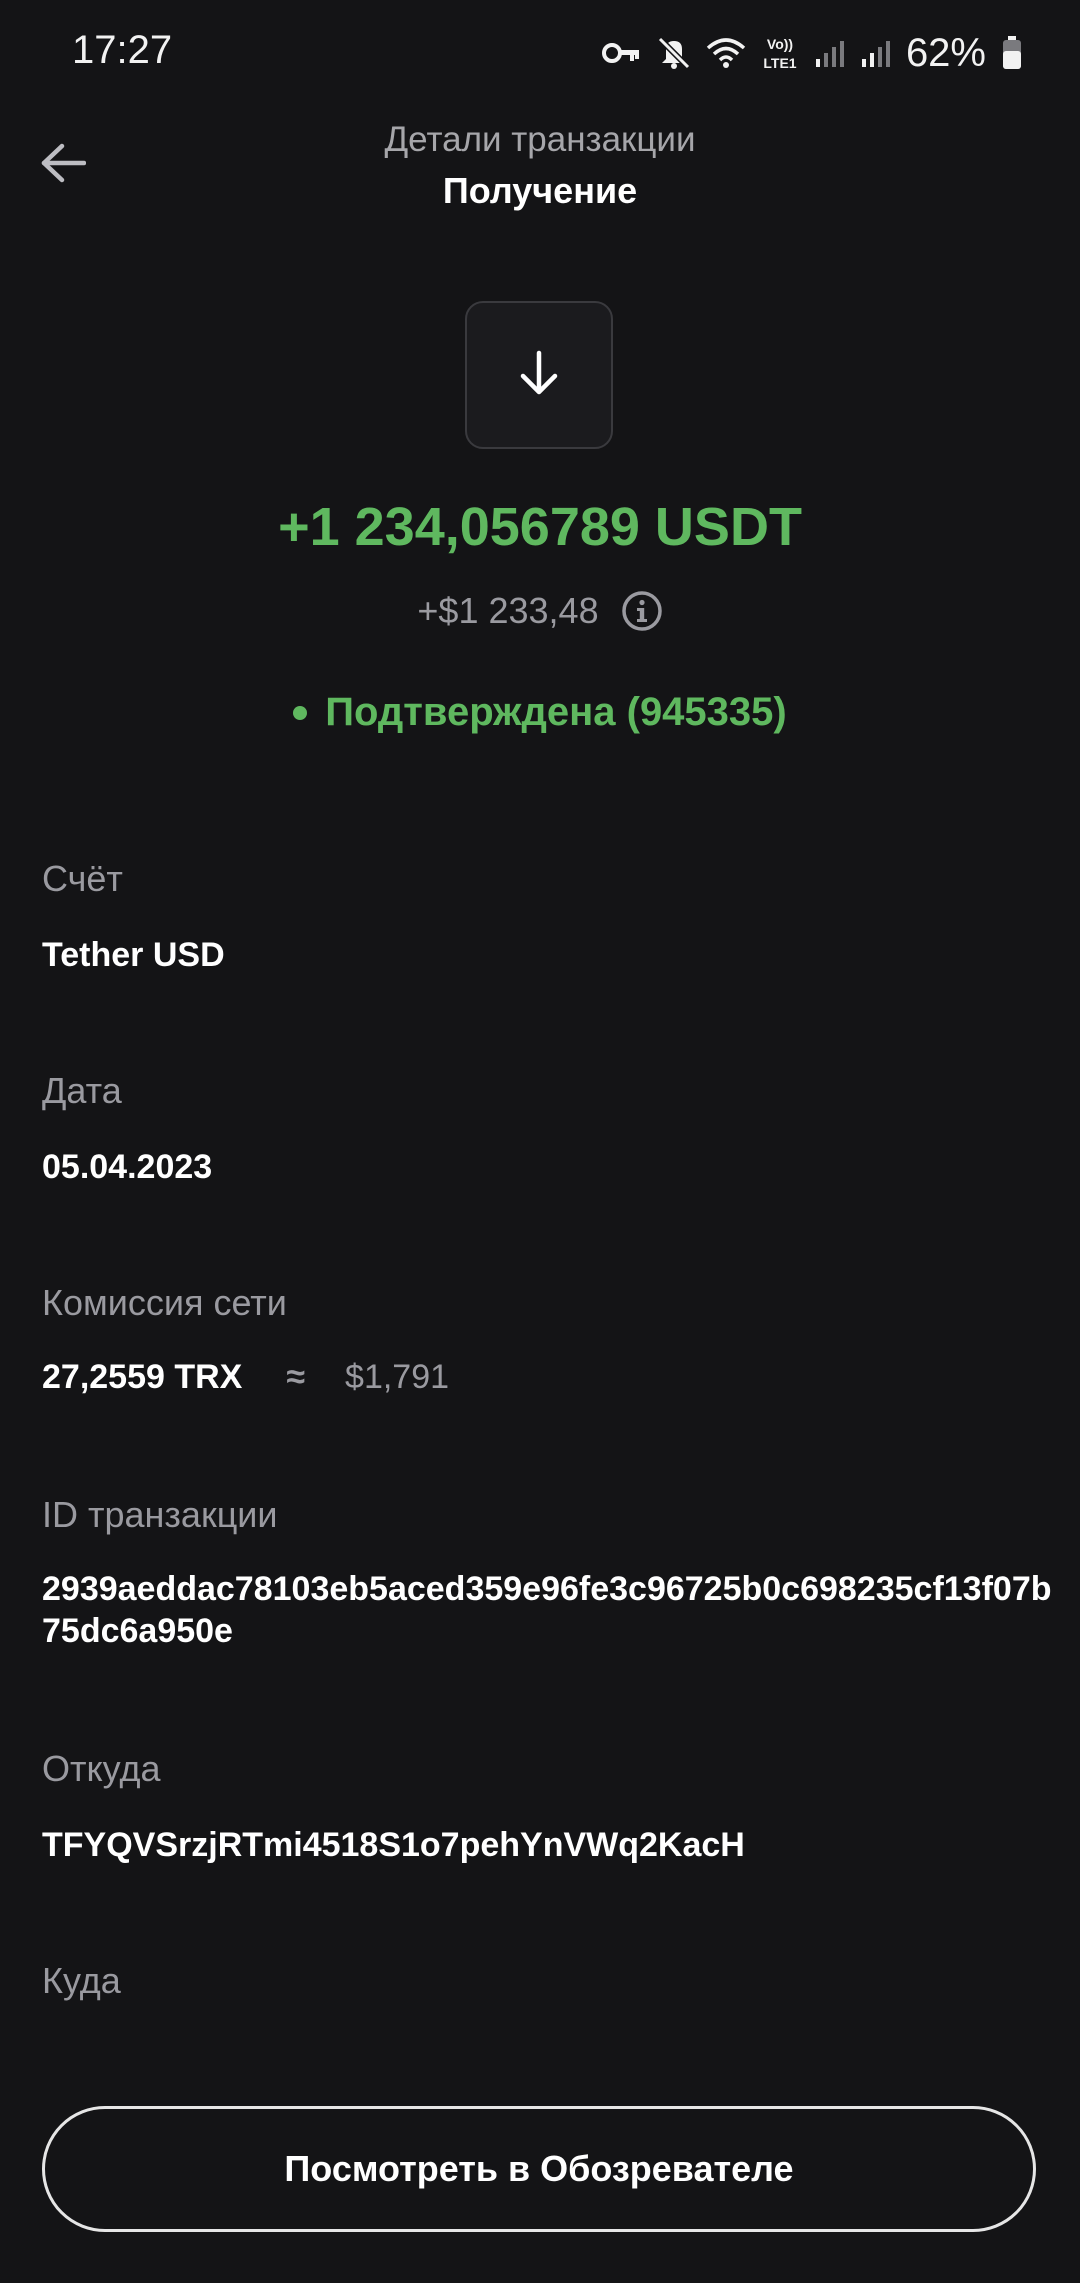  I want to click on transaction-amount: +1 234,056789 USDT, so click(540, 527).